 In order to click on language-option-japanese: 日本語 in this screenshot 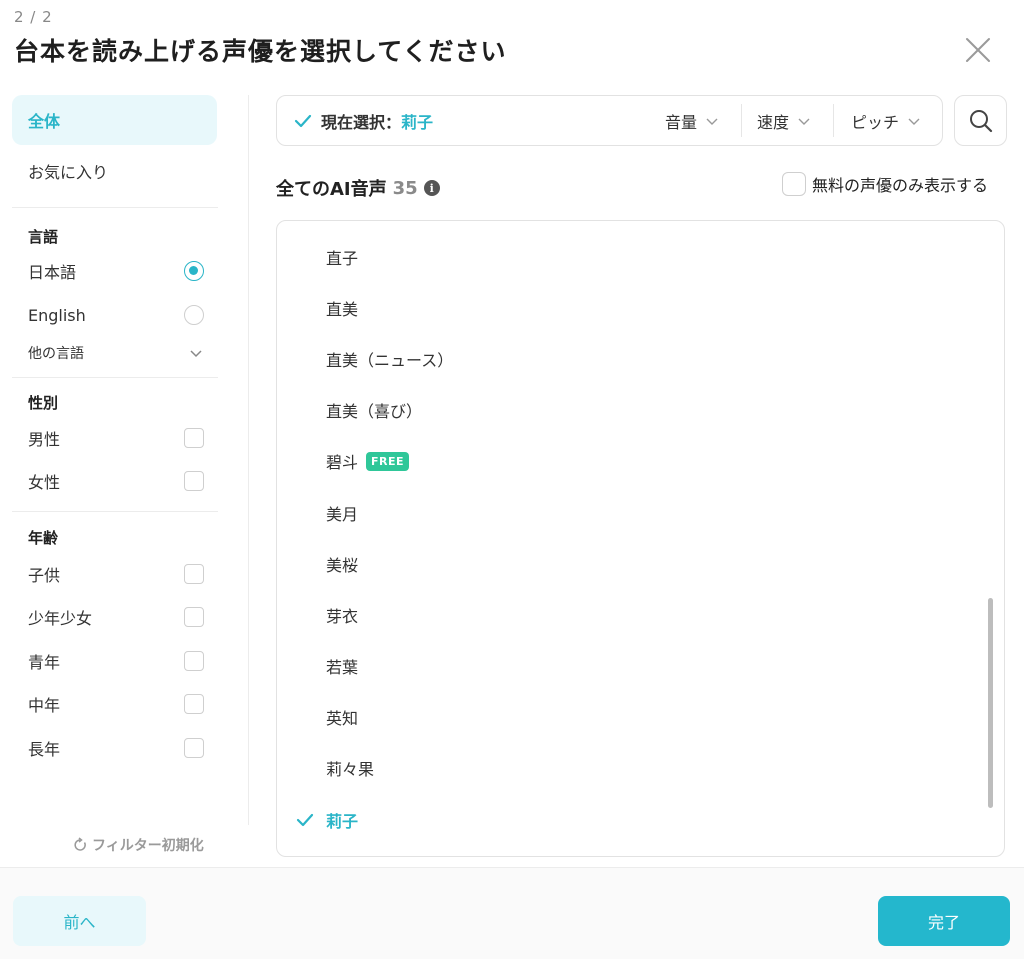, I will do `click(116, 271)`.